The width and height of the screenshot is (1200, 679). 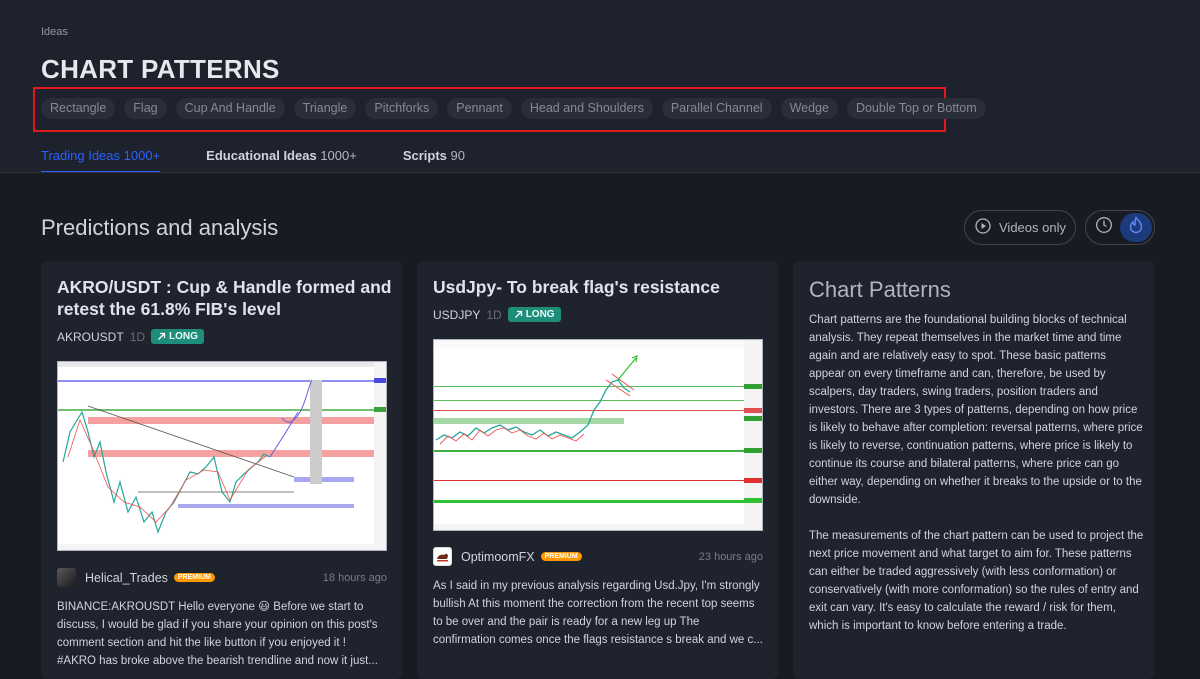 I want to click on akro-chart-image, so click(x=222, y=456).